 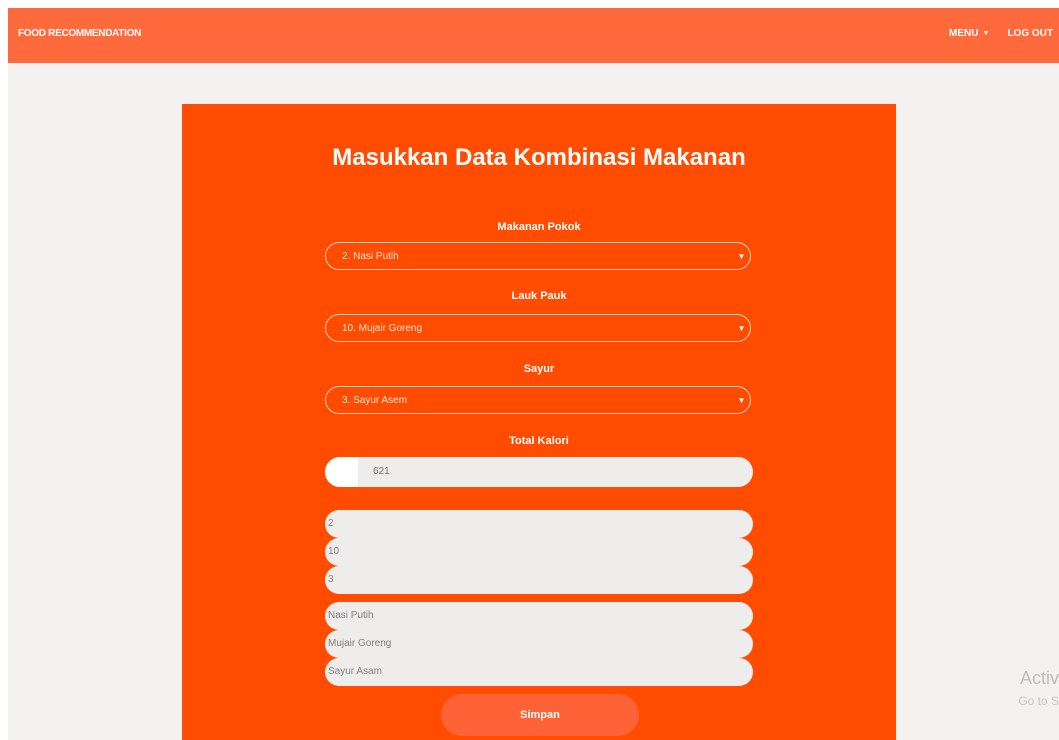 What do you see at coordinates (331, 523) in the screenshot?
I see `field-value: 2` at bounding box center [331, 523].